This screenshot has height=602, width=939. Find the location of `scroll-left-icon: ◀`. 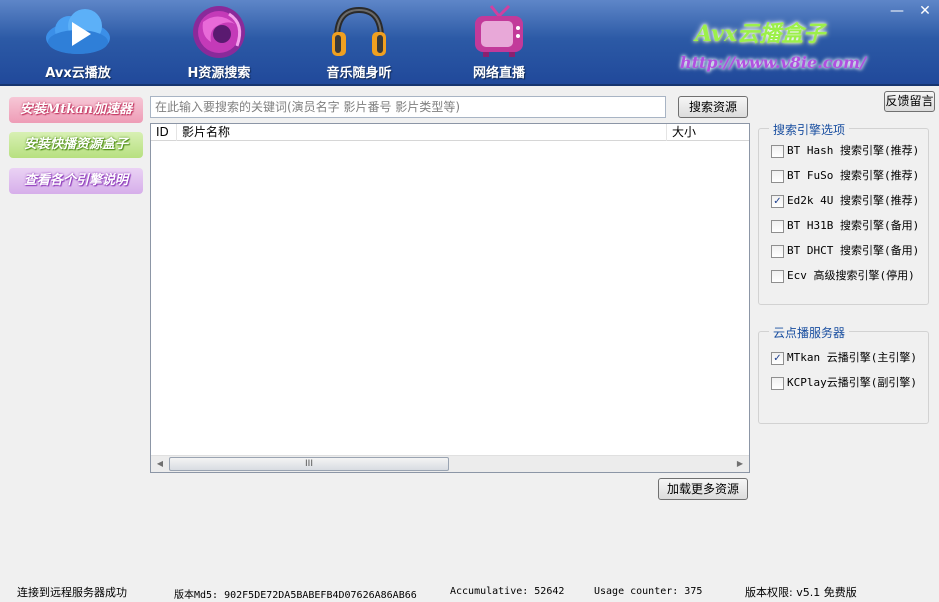

scroll-left-icon: ◀ is located at coordinates (160, 464).